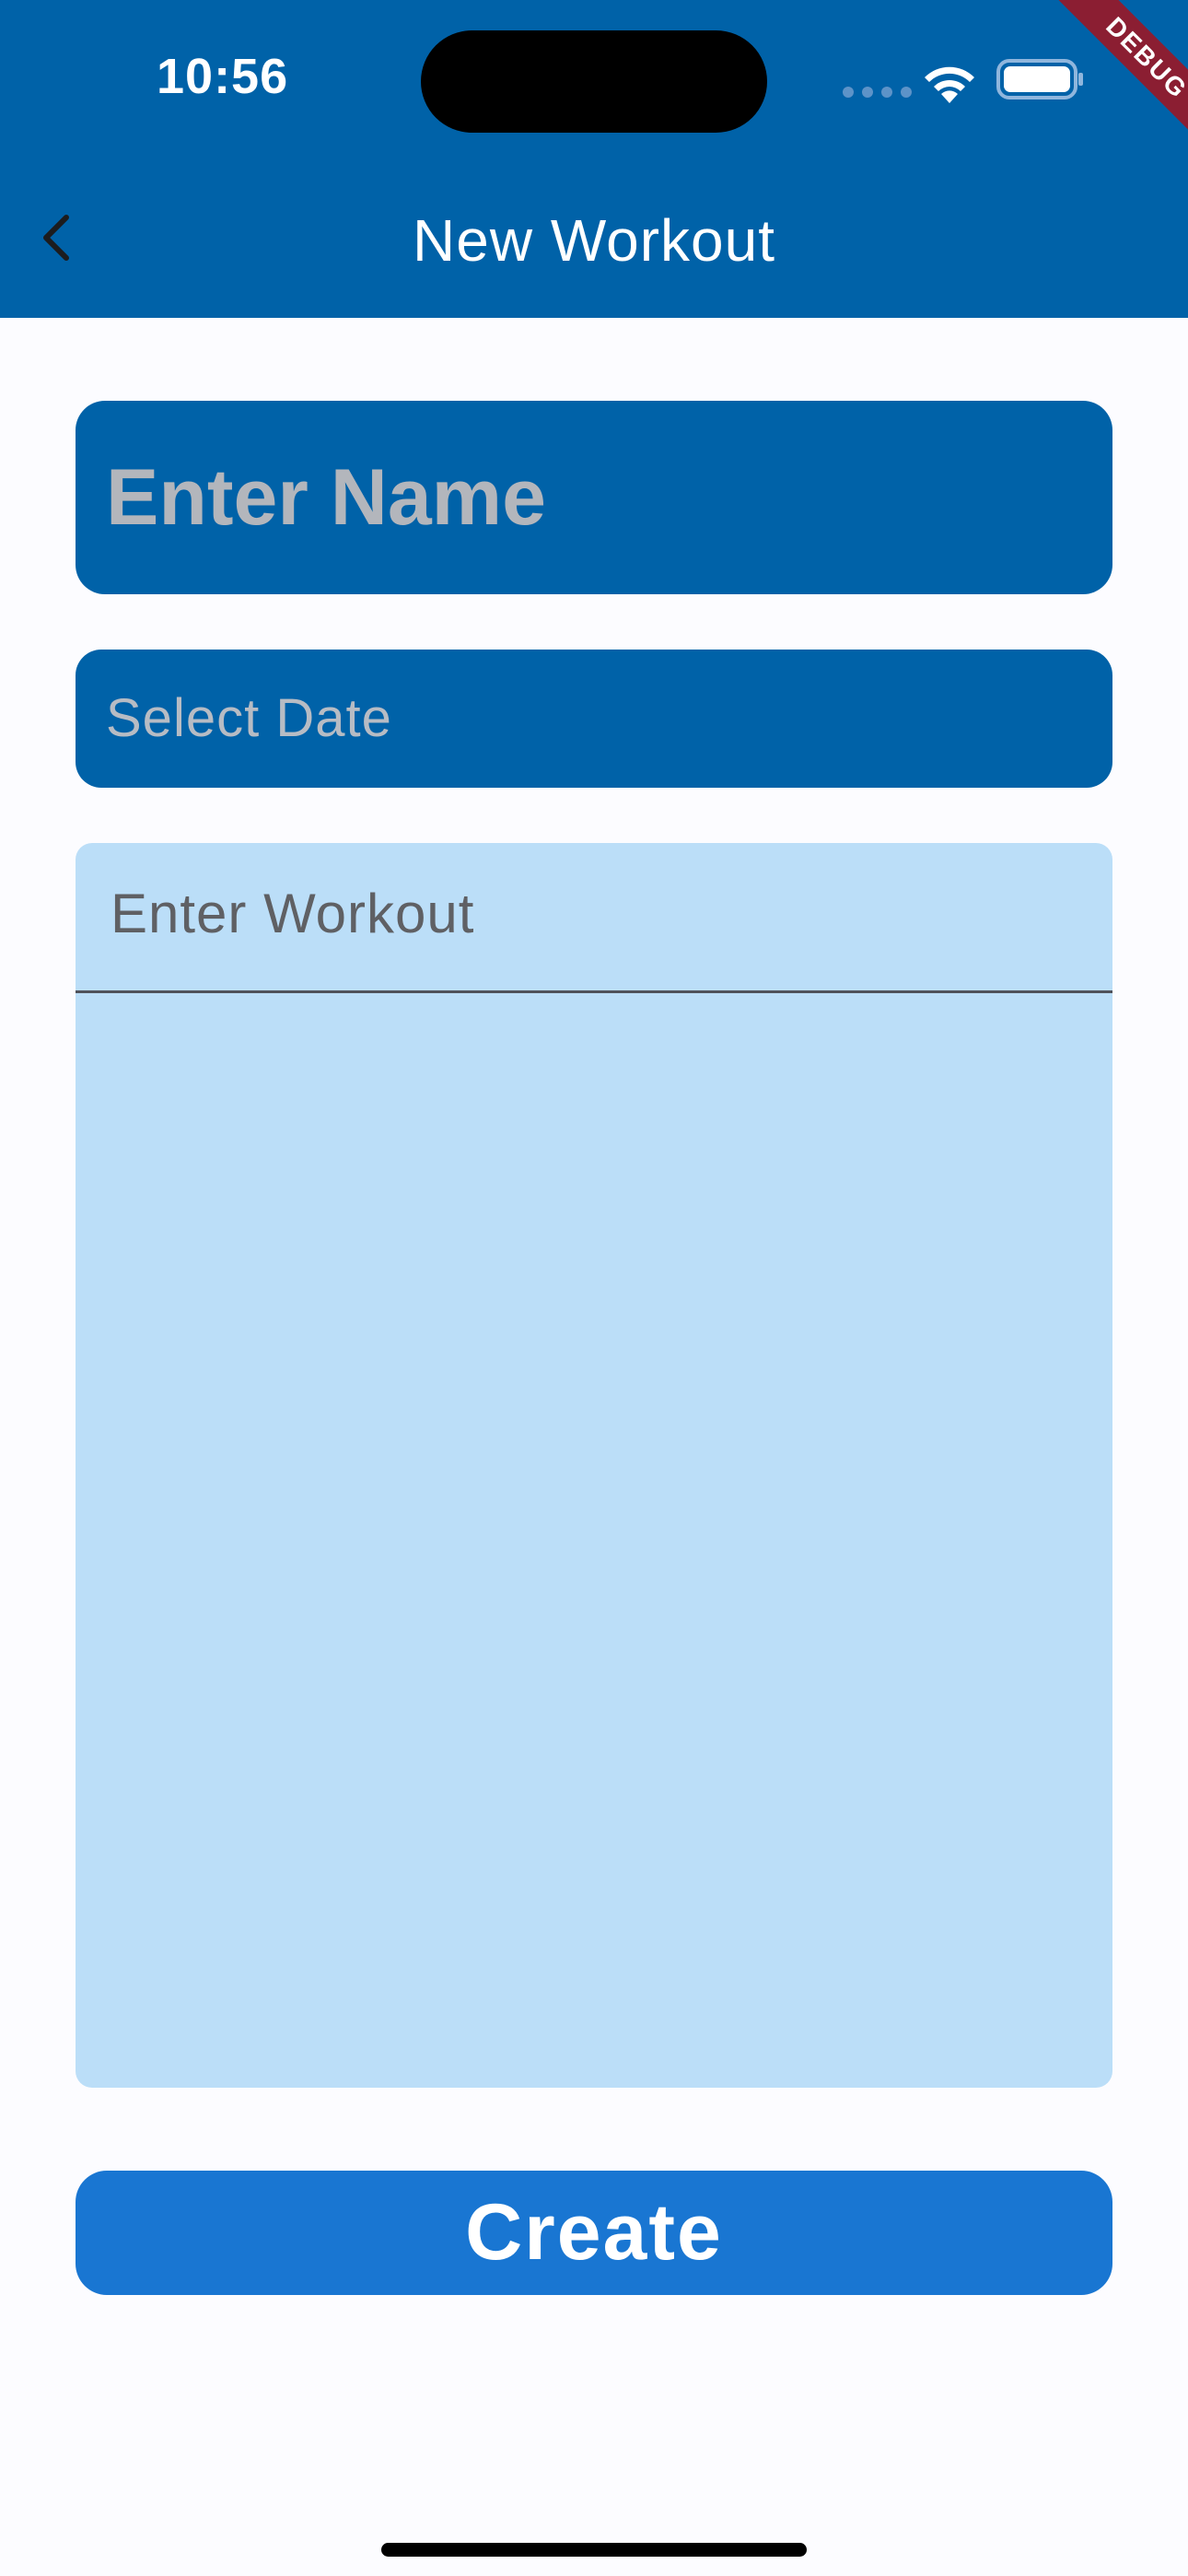 Image resolution: width=1188 pixels, height=2576 pixels. I want to click on date-field-placeholder: Select Date, so click(249, 718).